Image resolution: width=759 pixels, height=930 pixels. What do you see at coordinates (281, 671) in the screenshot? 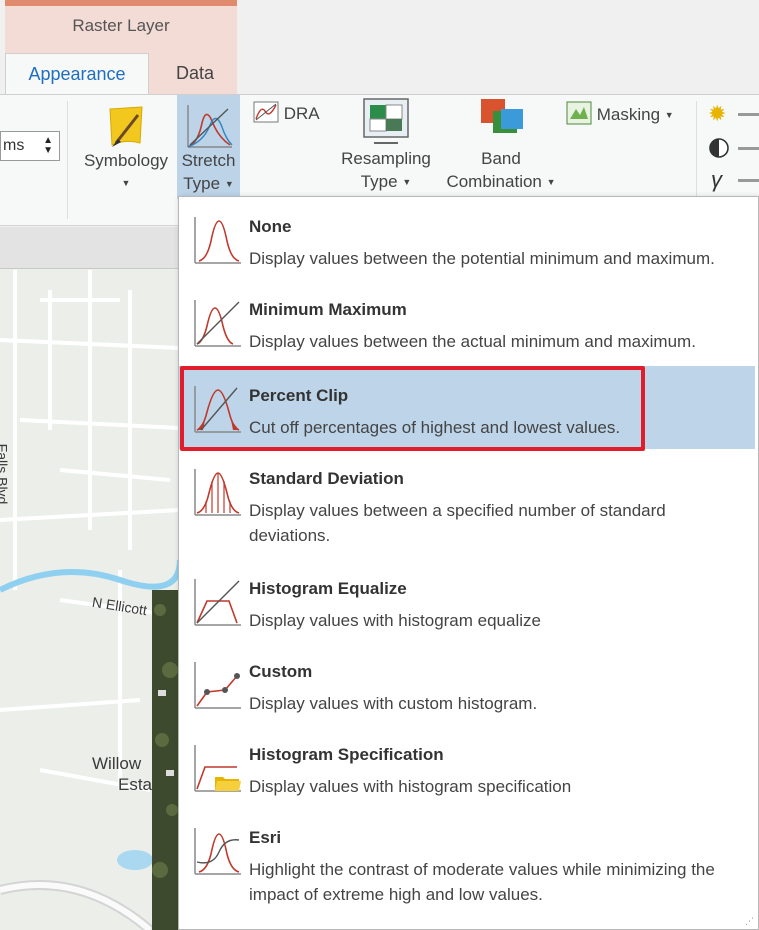
I see `menu-item-title: Custom` at bounding box center [281, 671].